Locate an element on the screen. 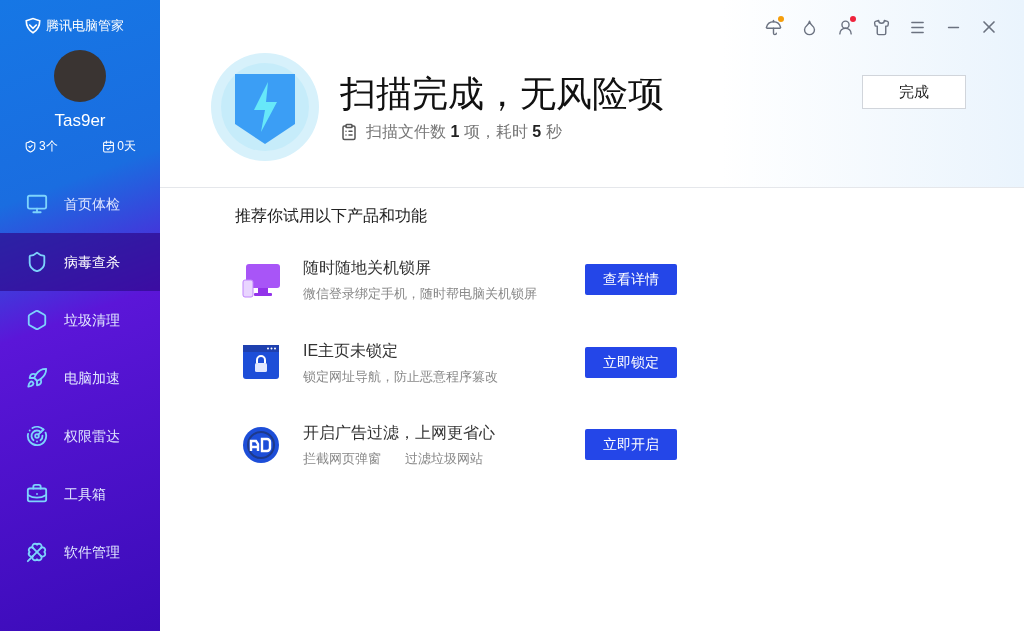 This screenshot has width=1024, height=631. feature-description: 锁定网址导航，防止恶意程序篡改 is located at coordinates (400, 376).